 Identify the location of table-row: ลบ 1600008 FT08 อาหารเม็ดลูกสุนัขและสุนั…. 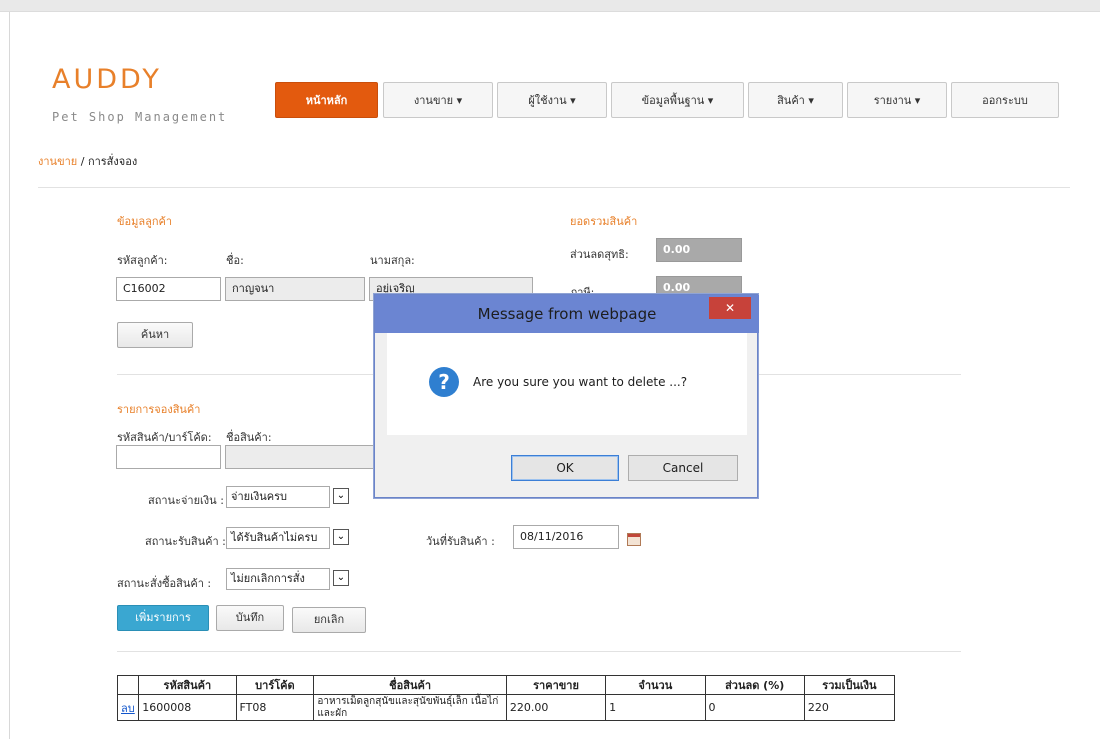
(506, 707).